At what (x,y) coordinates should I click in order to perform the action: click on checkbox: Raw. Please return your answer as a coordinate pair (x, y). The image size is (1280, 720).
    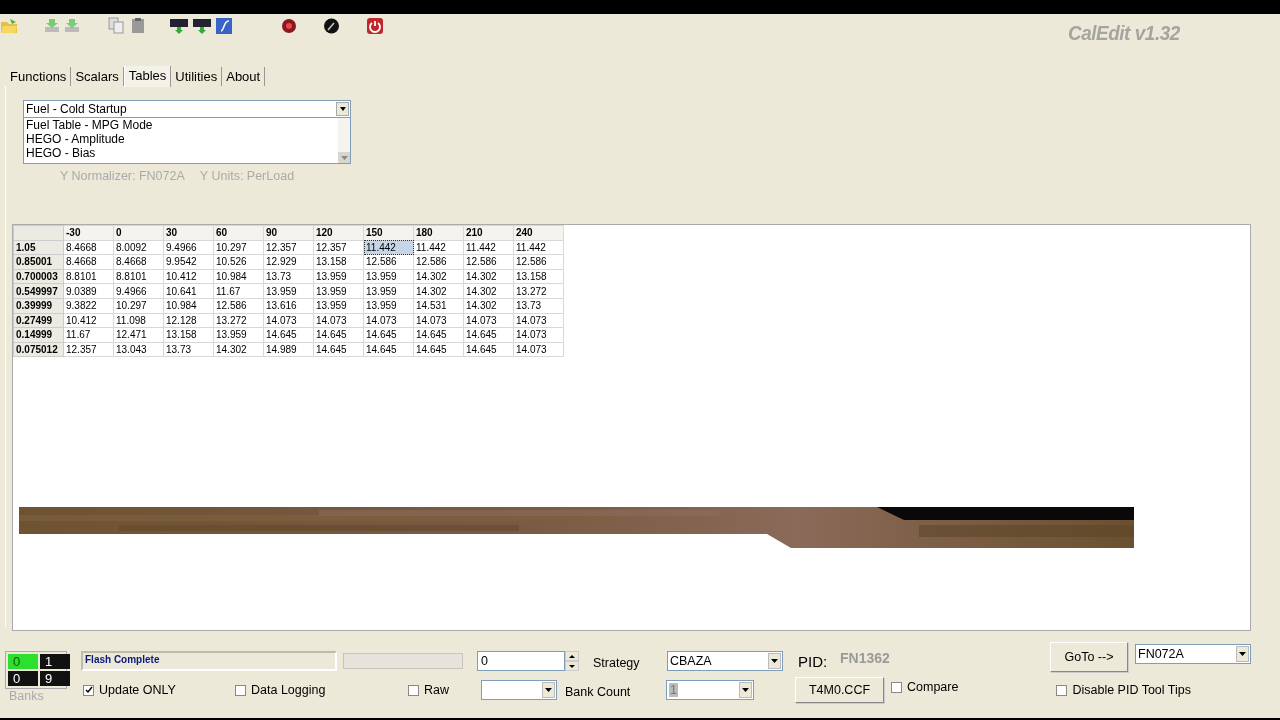
    Looking at the image, I should click on (428, 690).